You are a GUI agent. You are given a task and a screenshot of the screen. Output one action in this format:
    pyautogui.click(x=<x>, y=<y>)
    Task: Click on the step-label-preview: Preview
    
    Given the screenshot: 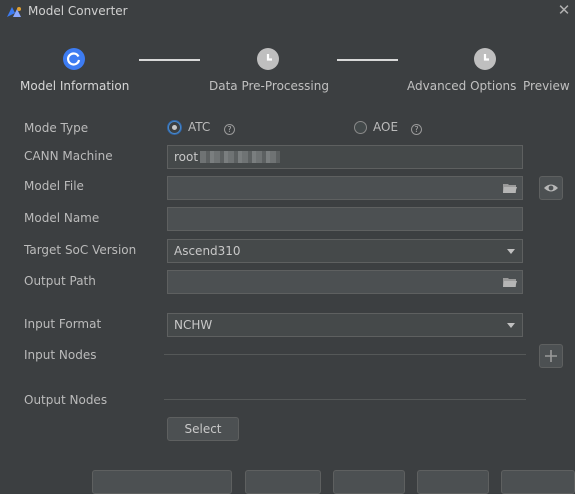 What is the action you would take?
    pyautogui.click(x=546, y=86)
    